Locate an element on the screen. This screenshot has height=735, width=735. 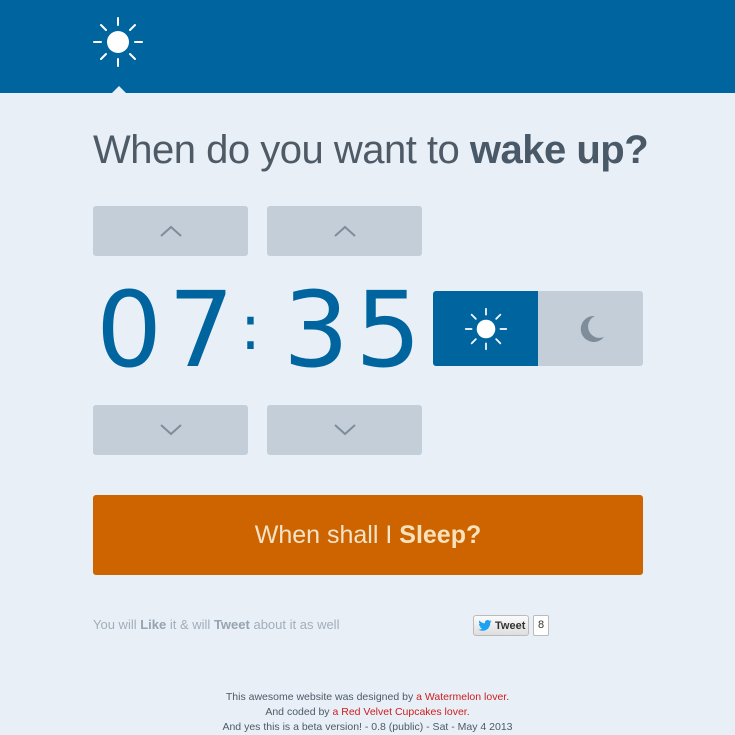
share-text-3: about it as well is located at coordinates (296, 624).